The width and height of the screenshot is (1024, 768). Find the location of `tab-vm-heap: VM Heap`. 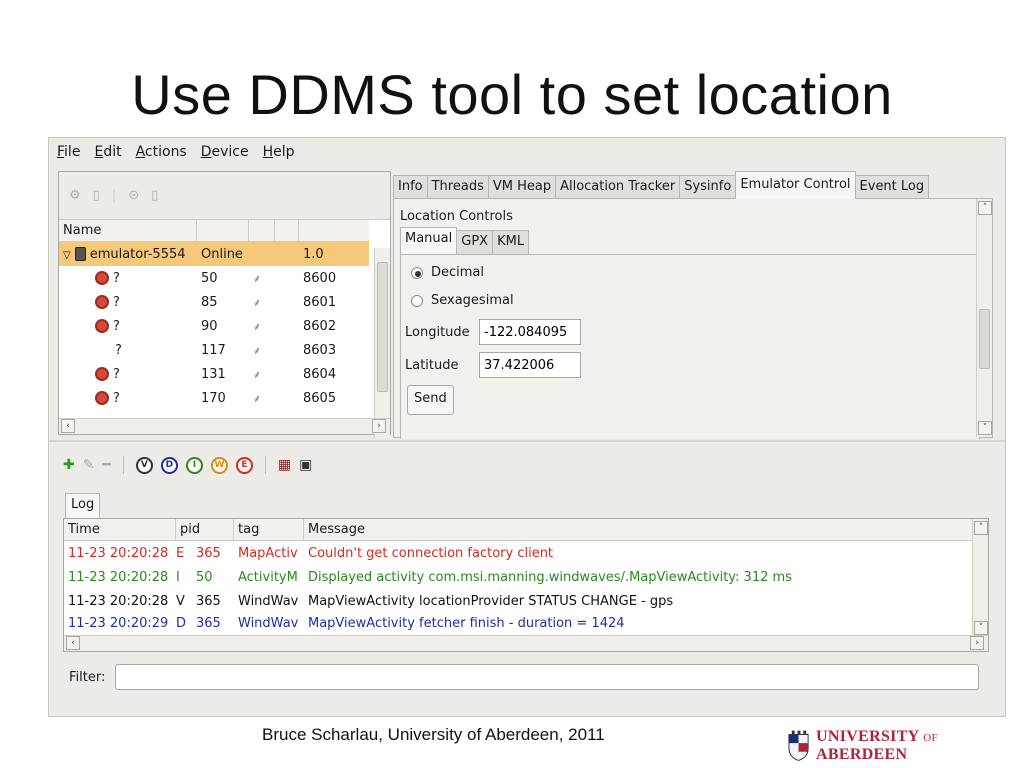

tab-vm-heap: VM Heap is located at coordinates (522, 187).